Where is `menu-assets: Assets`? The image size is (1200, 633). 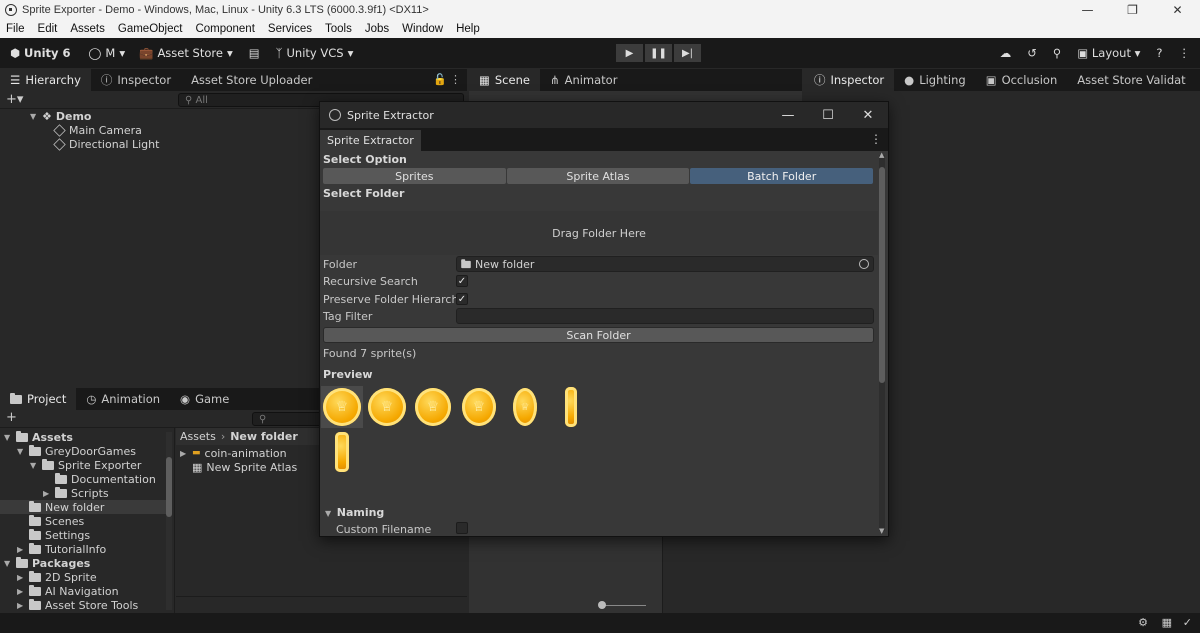
menu-assets: Assets is located at coordinates (88, 29).